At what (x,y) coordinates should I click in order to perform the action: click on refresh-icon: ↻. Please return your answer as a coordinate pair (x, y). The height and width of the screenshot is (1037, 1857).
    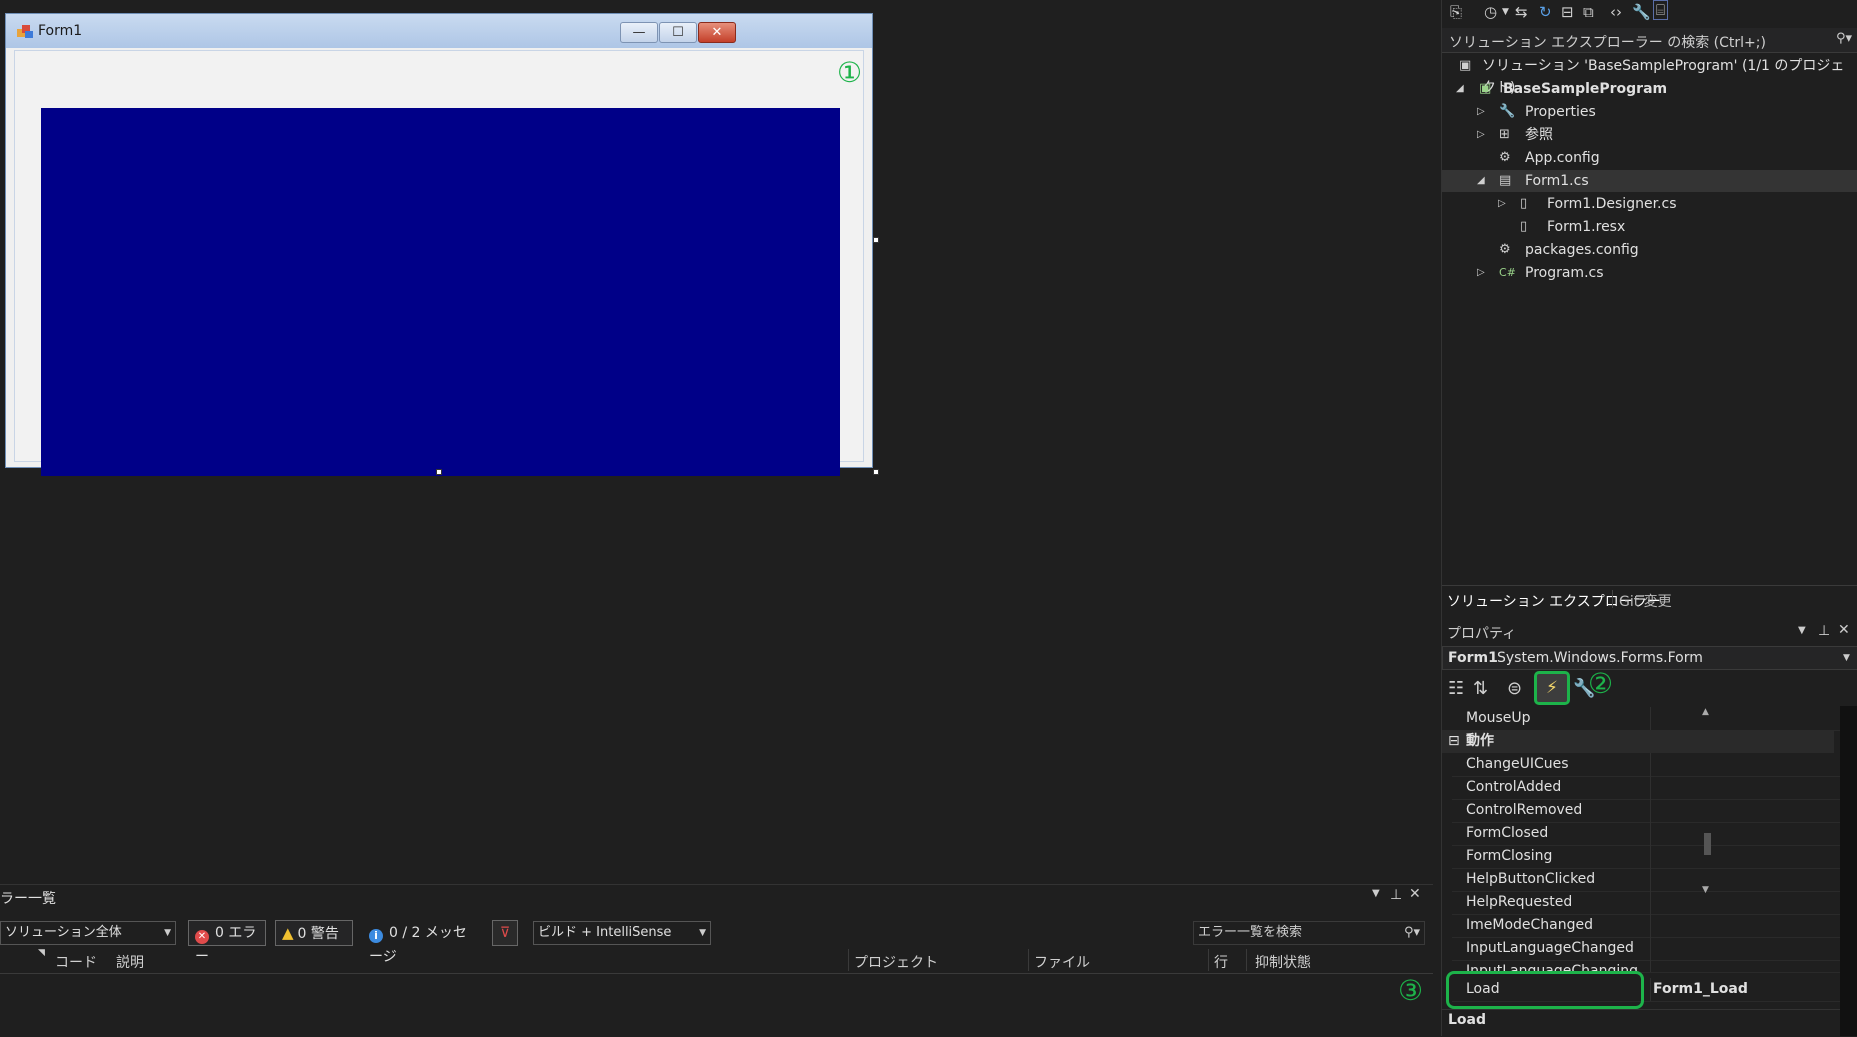
    Looking at the image, I should click on (1545, 12).